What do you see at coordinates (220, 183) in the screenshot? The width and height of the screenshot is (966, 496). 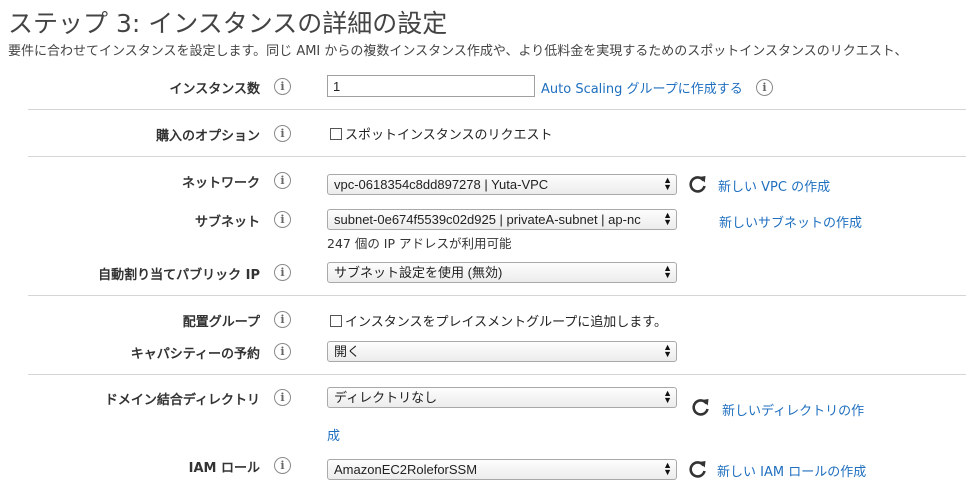 I see `network-label: ネットワーク` at bounding box center [220, 183].